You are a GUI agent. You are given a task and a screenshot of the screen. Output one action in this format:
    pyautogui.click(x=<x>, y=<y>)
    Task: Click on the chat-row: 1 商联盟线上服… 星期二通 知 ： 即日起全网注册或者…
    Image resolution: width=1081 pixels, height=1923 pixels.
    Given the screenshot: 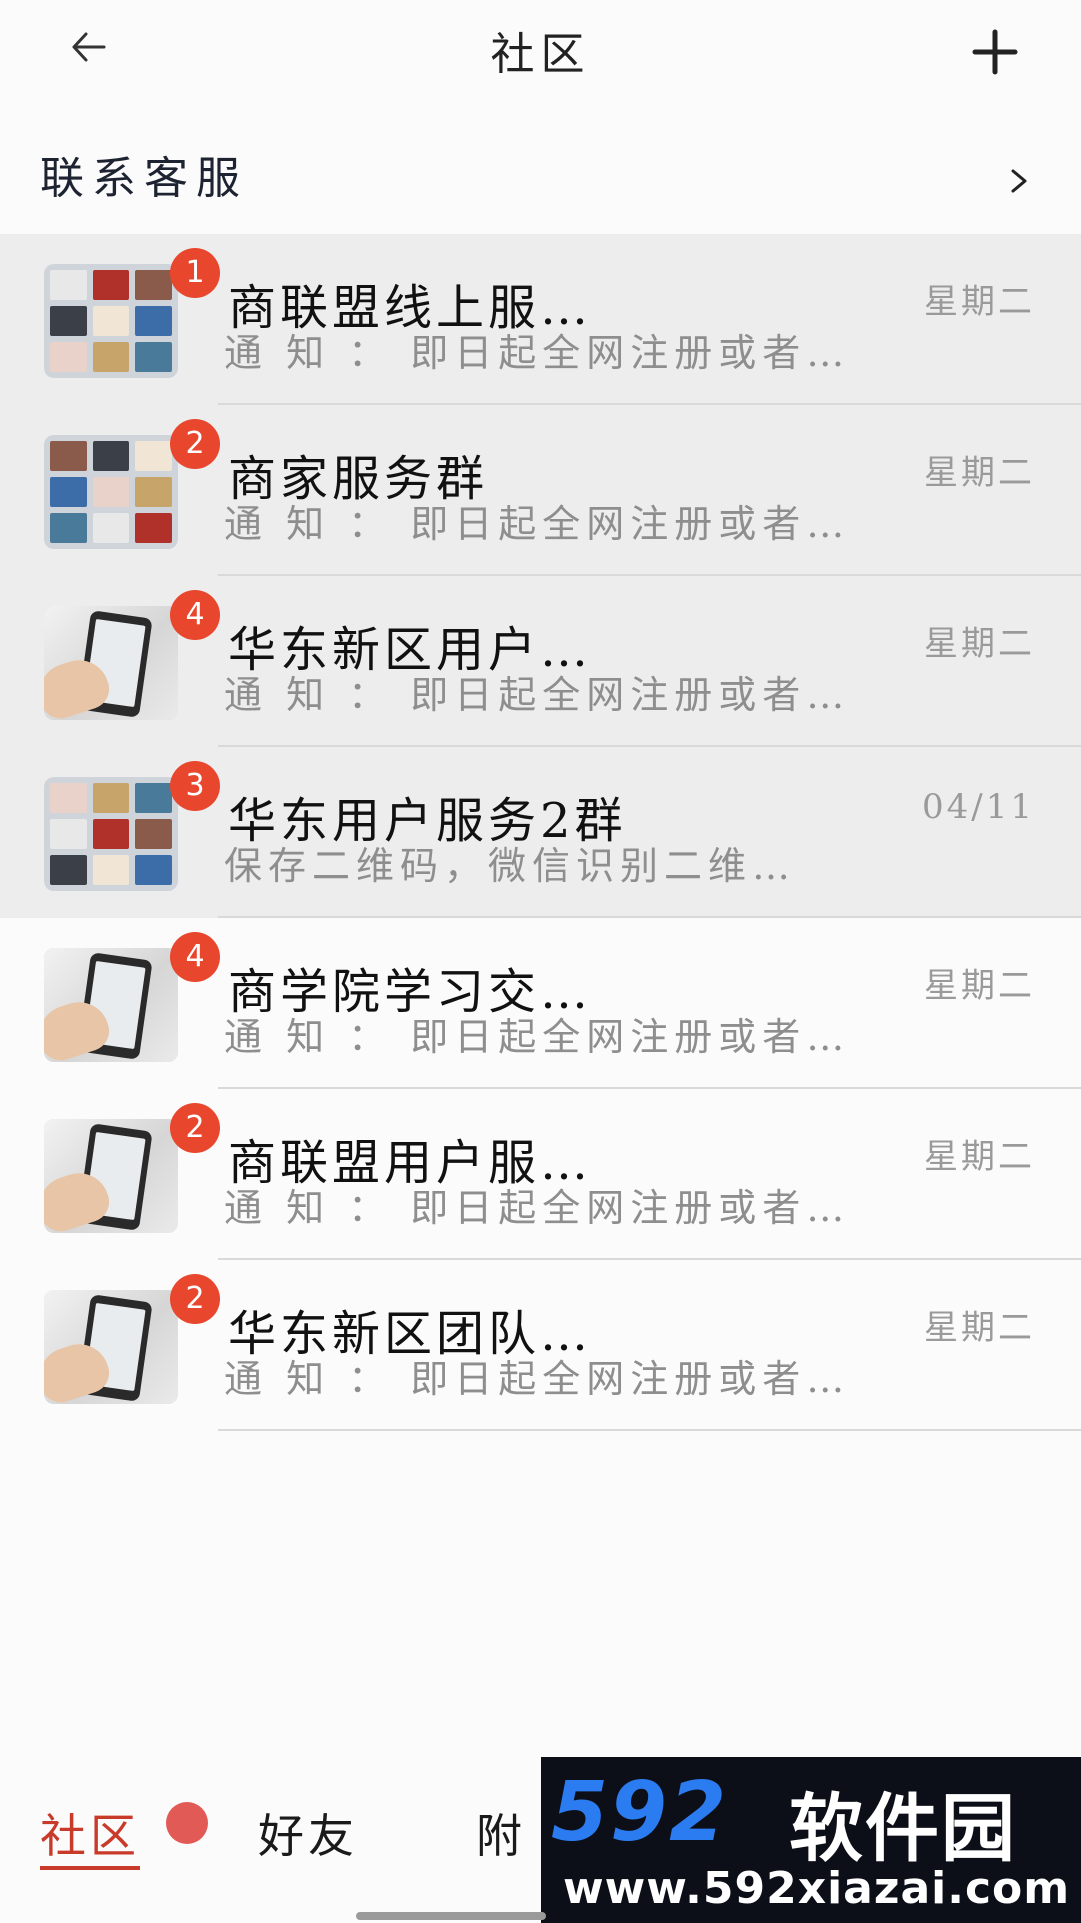 What is the action you would take?
    pyautogui.click(x=540, y=319)
    